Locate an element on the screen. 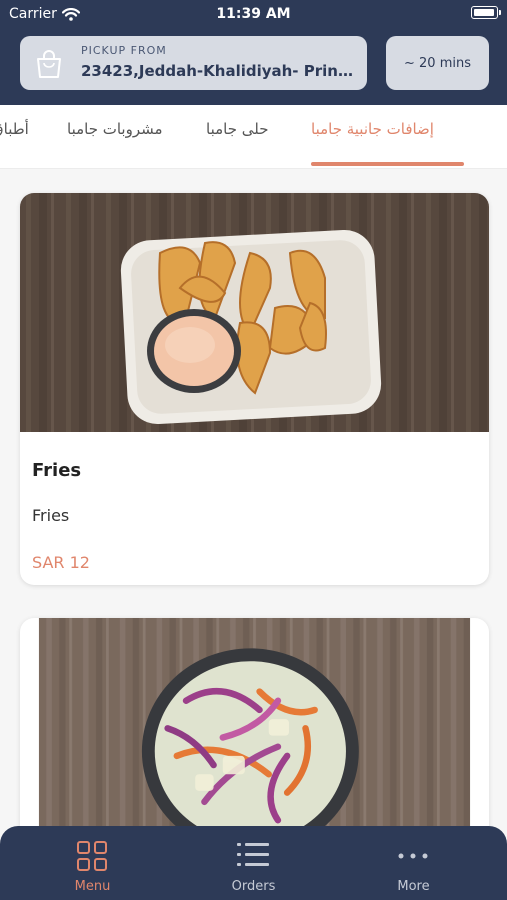 This screenshot has height=900, width=507. item-description: Fries is located at coordinates (51, 515).